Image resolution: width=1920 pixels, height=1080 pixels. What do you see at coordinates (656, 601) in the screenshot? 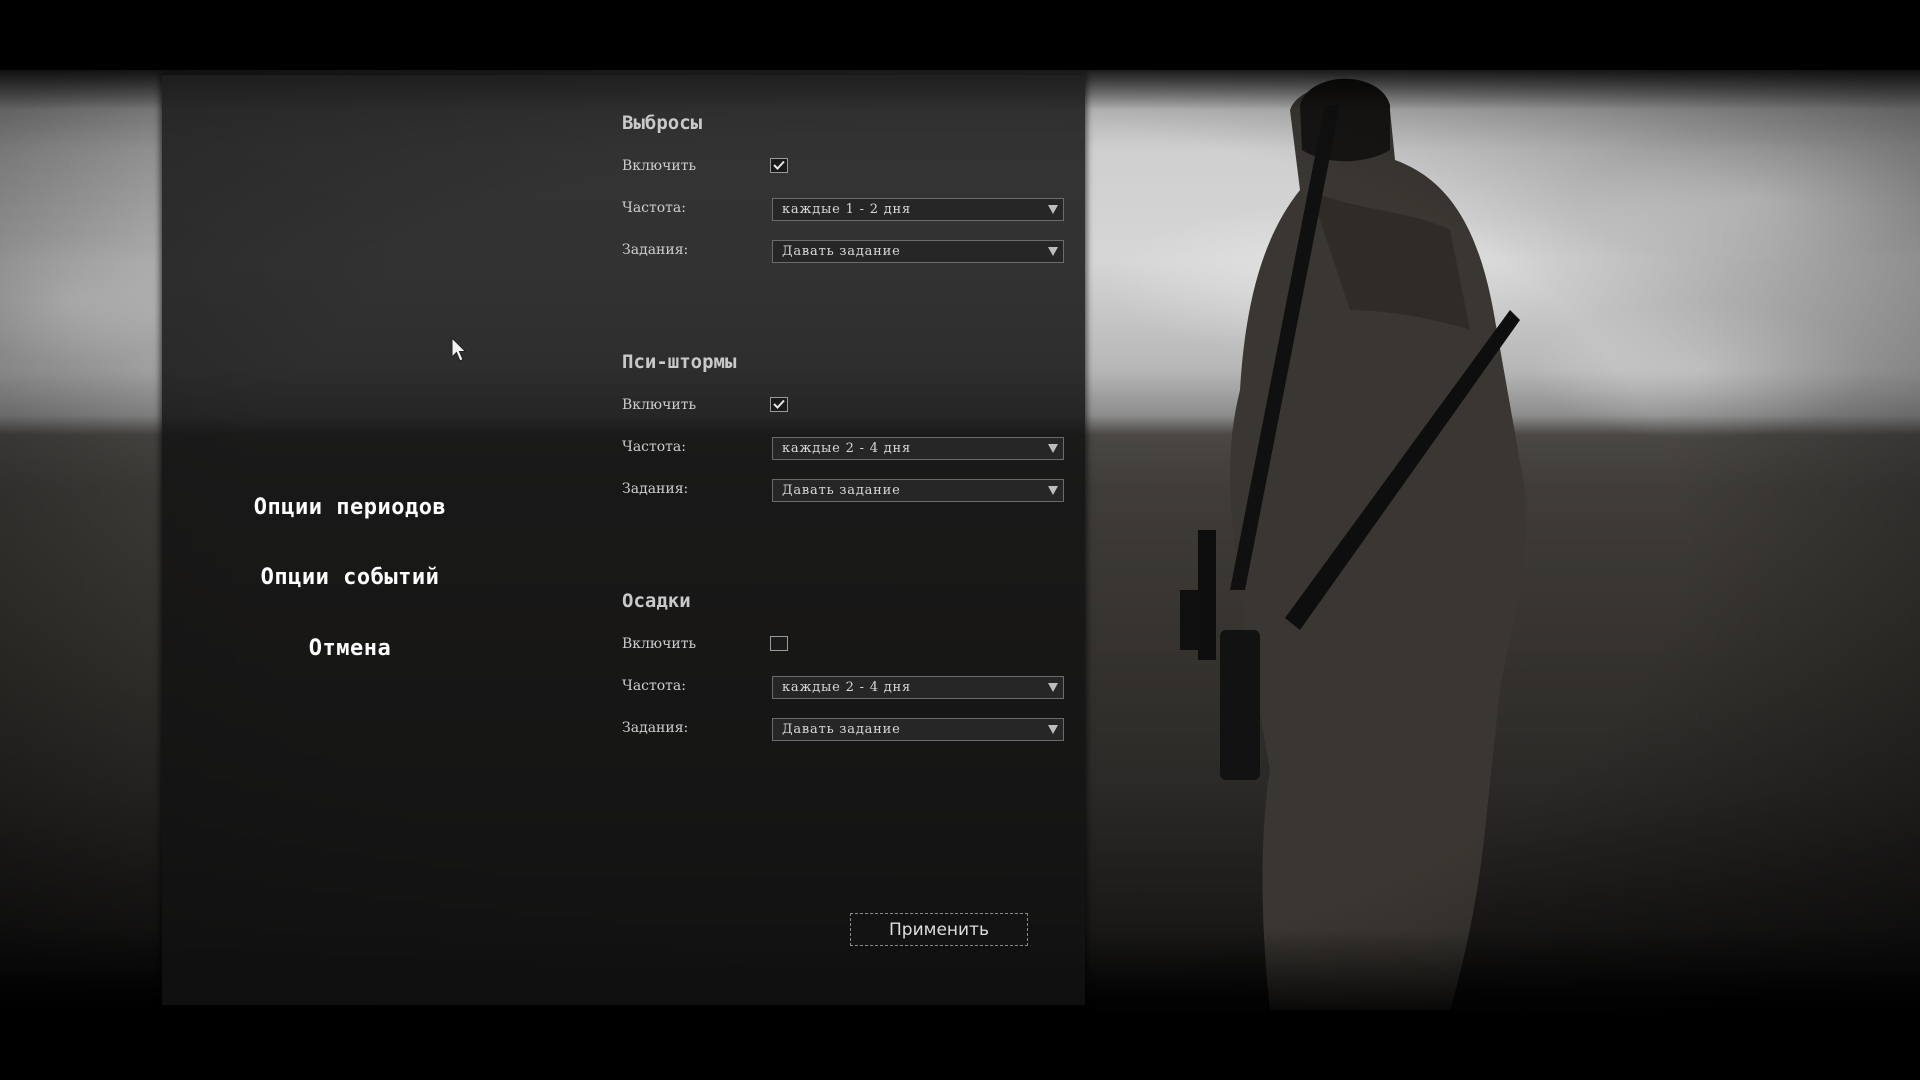
I see `section-title-precipitation: Осадки` at bounding box center [656, 601].